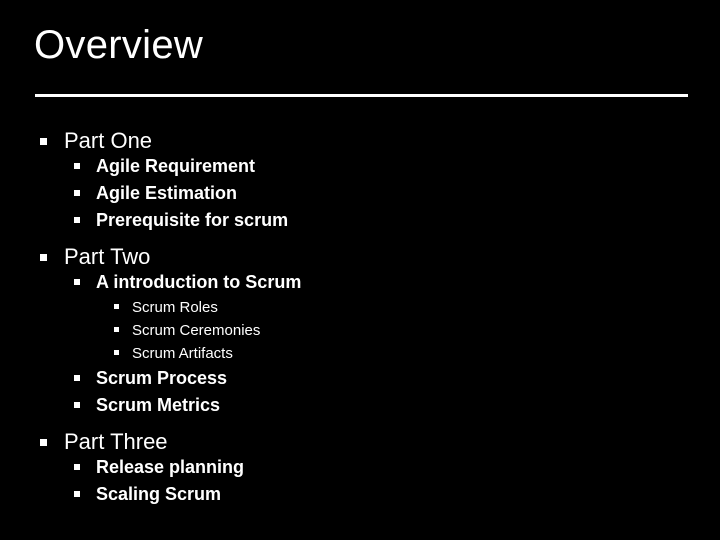 Image resolution: width=720 pixels, height=540 pixels. I want to click on list-item: Part One, so click(360, 142).